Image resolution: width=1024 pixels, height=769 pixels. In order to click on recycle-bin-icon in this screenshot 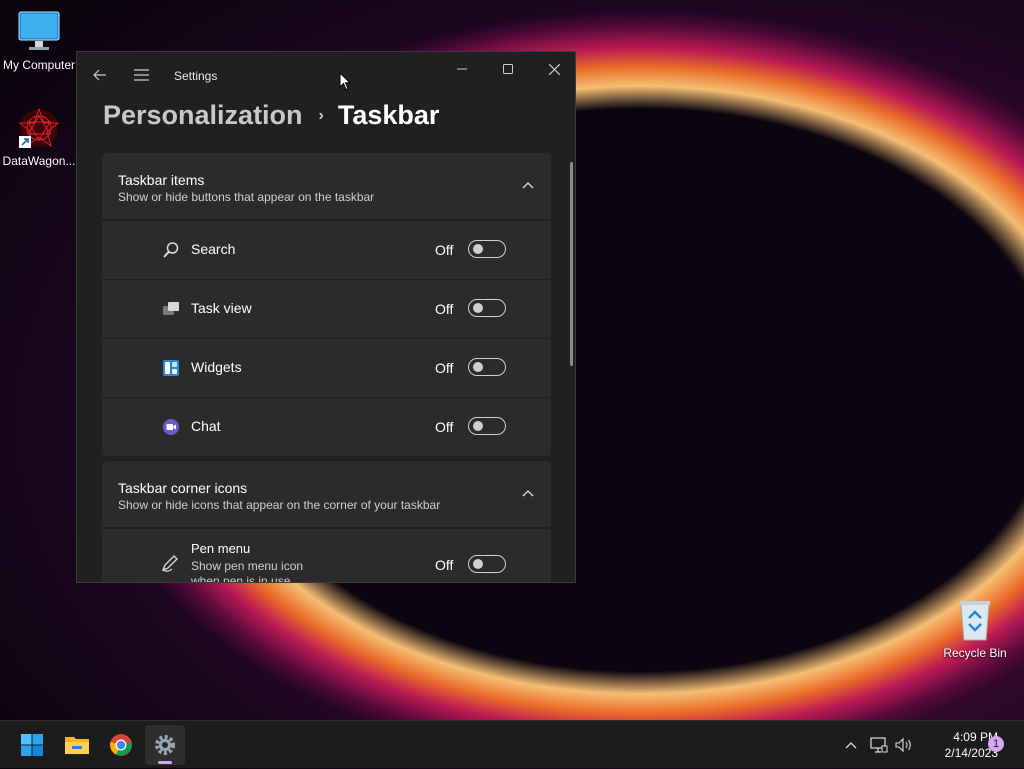, I will do `click(975, 621)`.